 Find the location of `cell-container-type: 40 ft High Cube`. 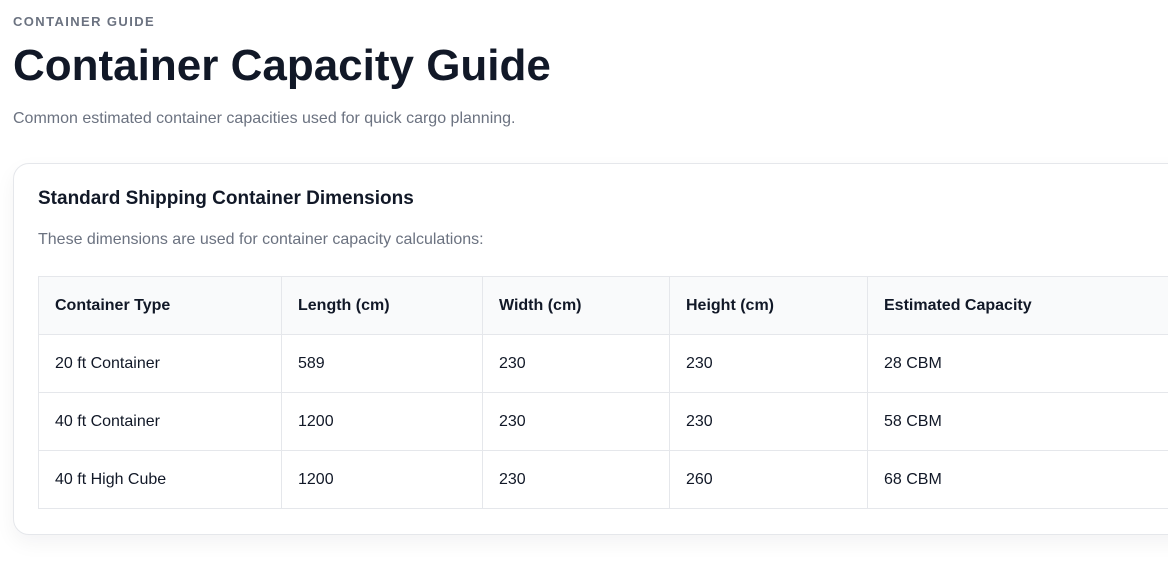

cell-container-type: 40 ft High Cube is located at coordinates (160, 479).